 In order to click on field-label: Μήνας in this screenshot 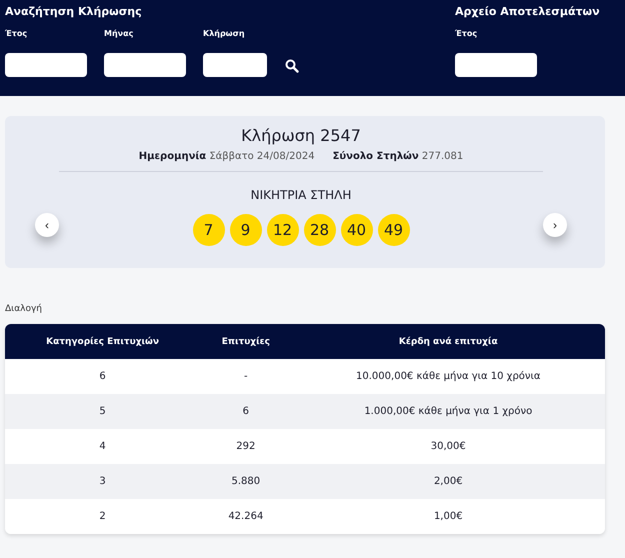, I will do `click(119, 34)`.